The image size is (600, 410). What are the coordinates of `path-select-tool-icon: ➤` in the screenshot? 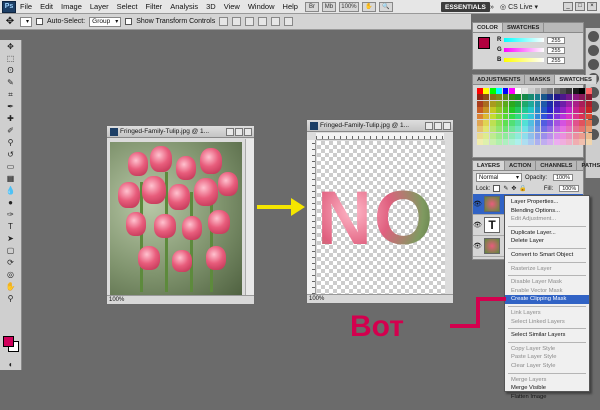 It's located at (11, 238).